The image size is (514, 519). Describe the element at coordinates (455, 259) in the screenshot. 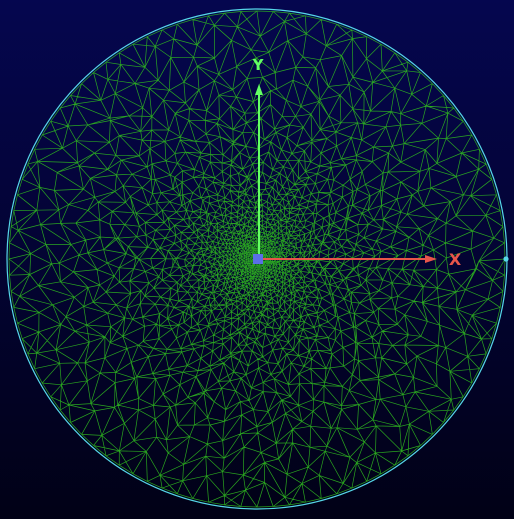

I see `x-axis-label: X` at that location.